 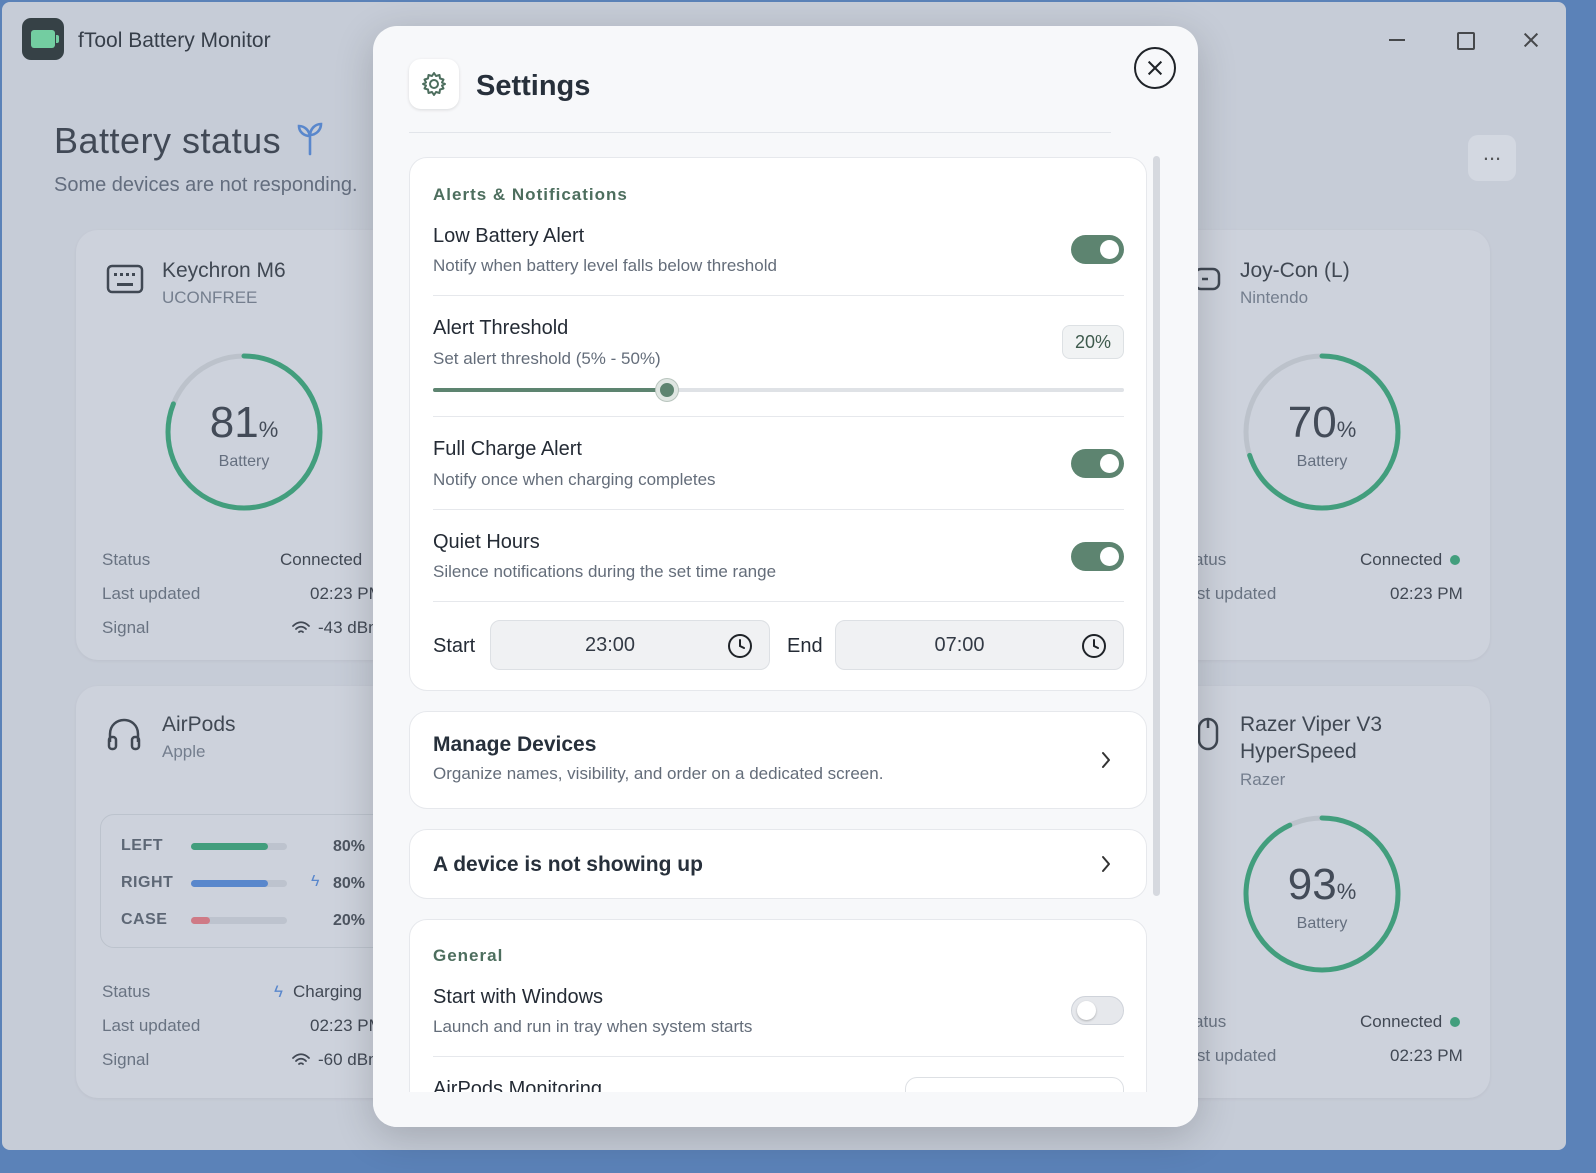 I want to click on close-dialog-button, so click(x=1155, y=68).